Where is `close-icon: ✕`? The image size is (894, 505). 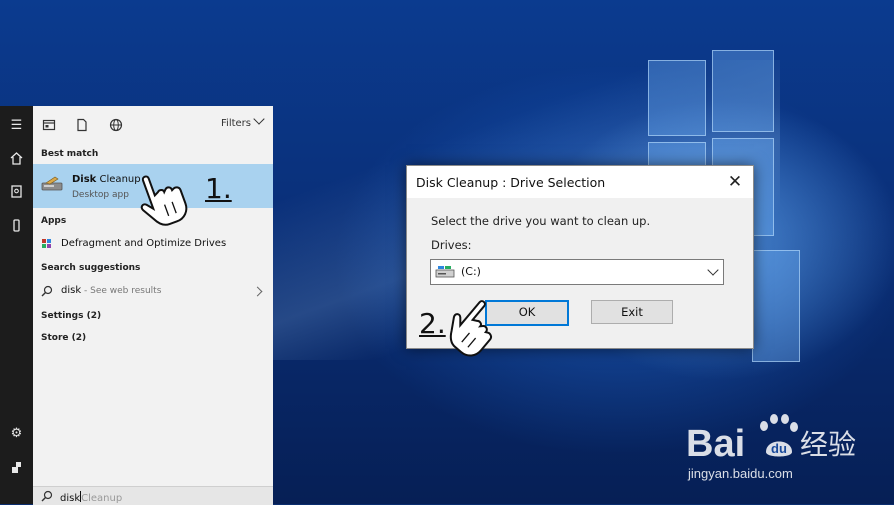 close-icon: ✕ is located at coordinates (735, 182).